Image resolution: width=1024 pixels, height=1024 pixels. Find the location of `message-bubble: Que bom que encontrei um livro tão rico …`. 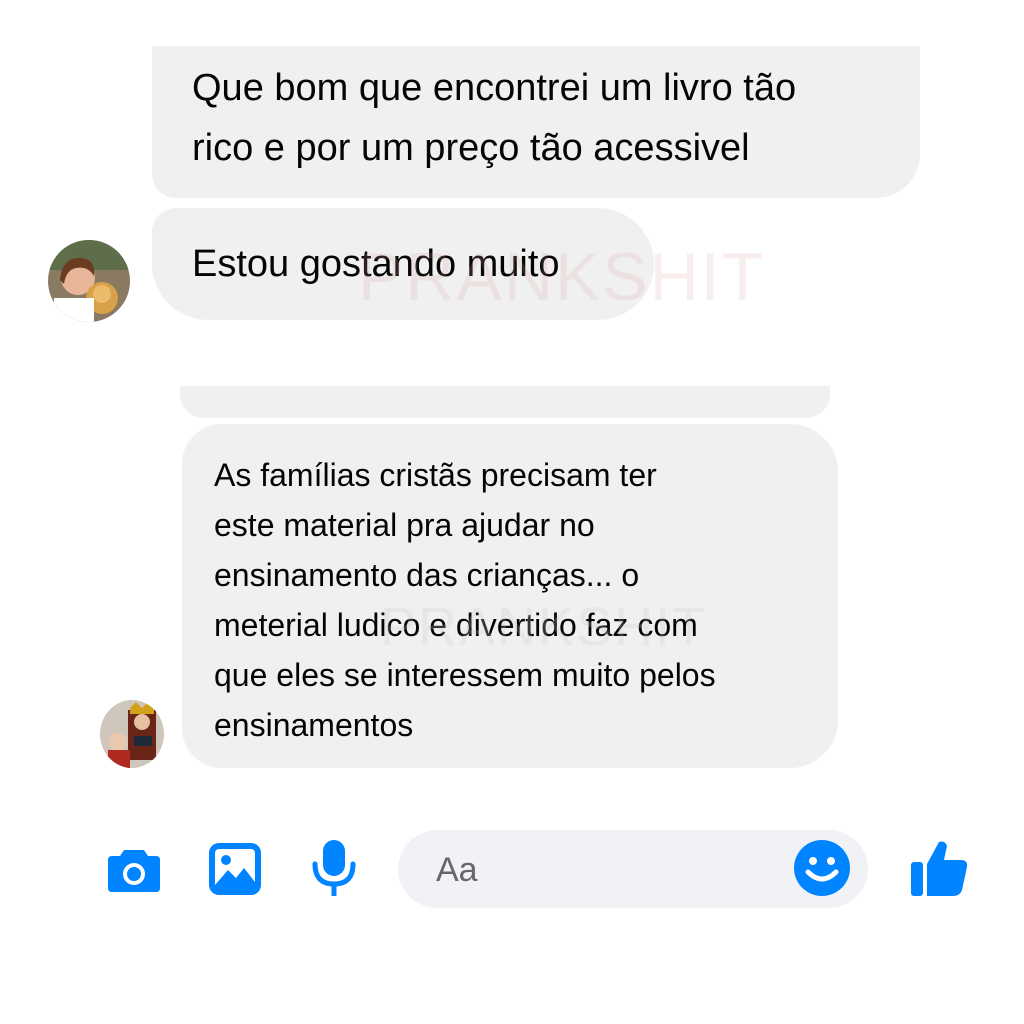

message-bubble: Que bom que encontrei um livro tão rico … is located at coordinates (536, 122).